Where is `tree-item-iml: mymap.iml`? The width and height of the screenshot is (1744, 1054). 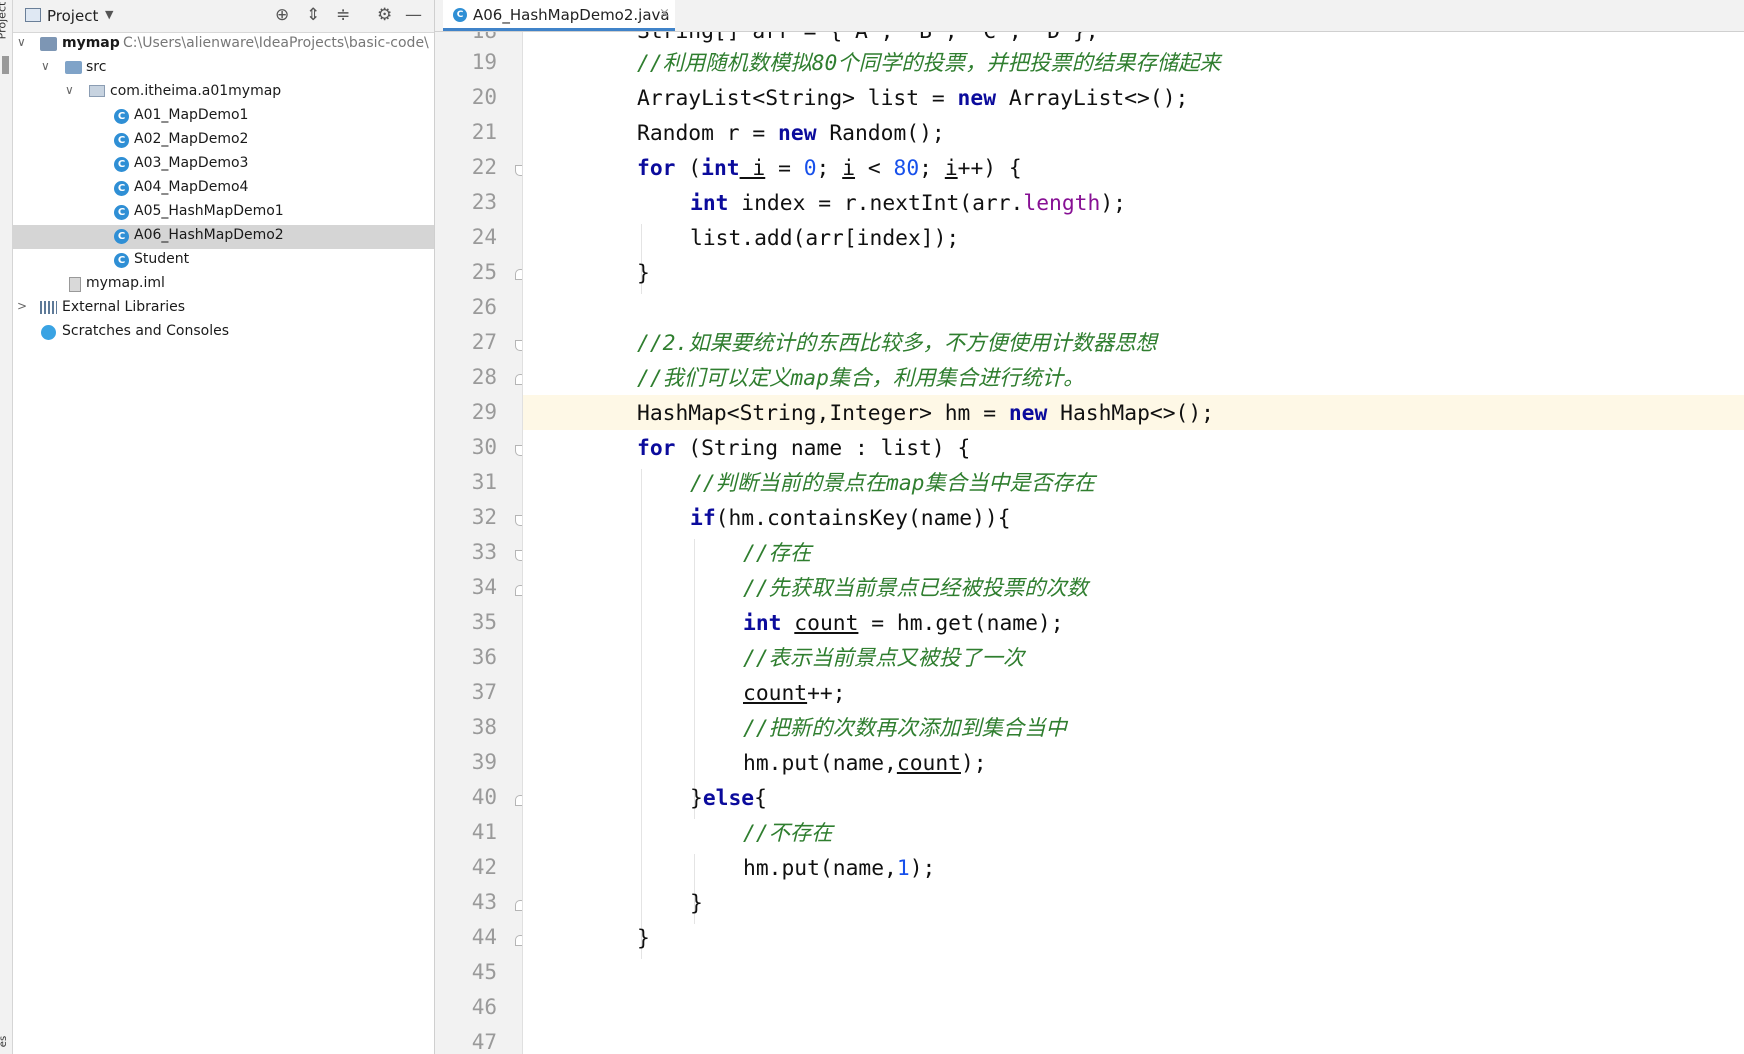
tree-item-iml: mymap.iml is located at coordinates (223, 285).